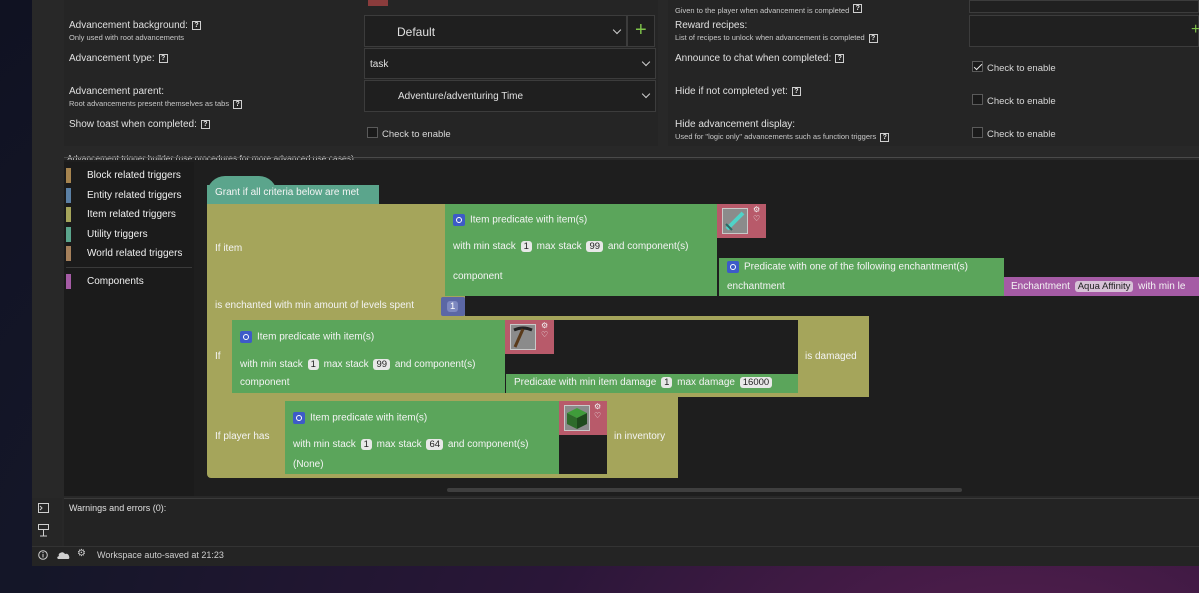 Image resolution: width=1199 pixels, height=593 pixels. What do you see at coordinates (379, 64) in the screenshot?
I see `type-value: task` at bounding box center [379, 64].